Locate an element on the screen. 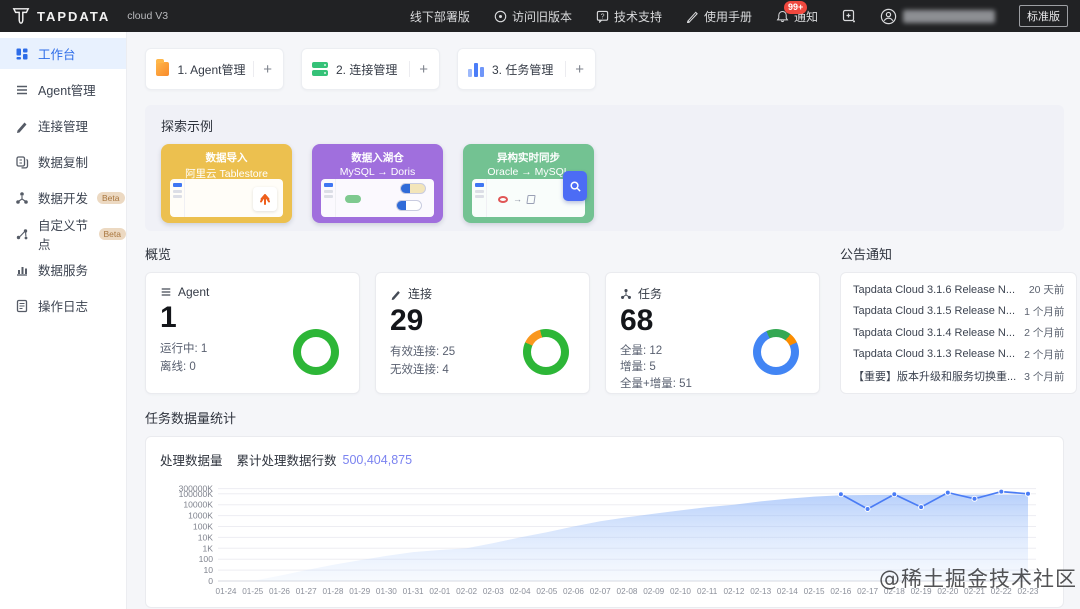 The image size is (1080, 609). sidebar-item-operation-logs: 操作日志 is located at coordinates (63, 305).